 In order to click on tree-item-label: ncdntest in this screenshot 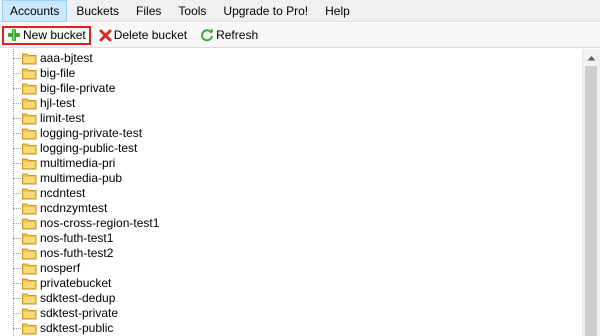, I will do `click(63, 193)`.